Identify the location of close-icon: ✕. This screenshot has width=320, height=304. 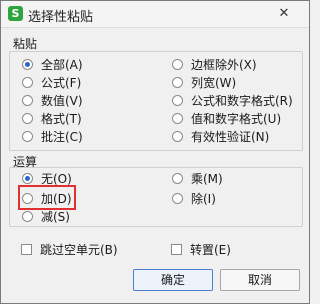
(284, 13).